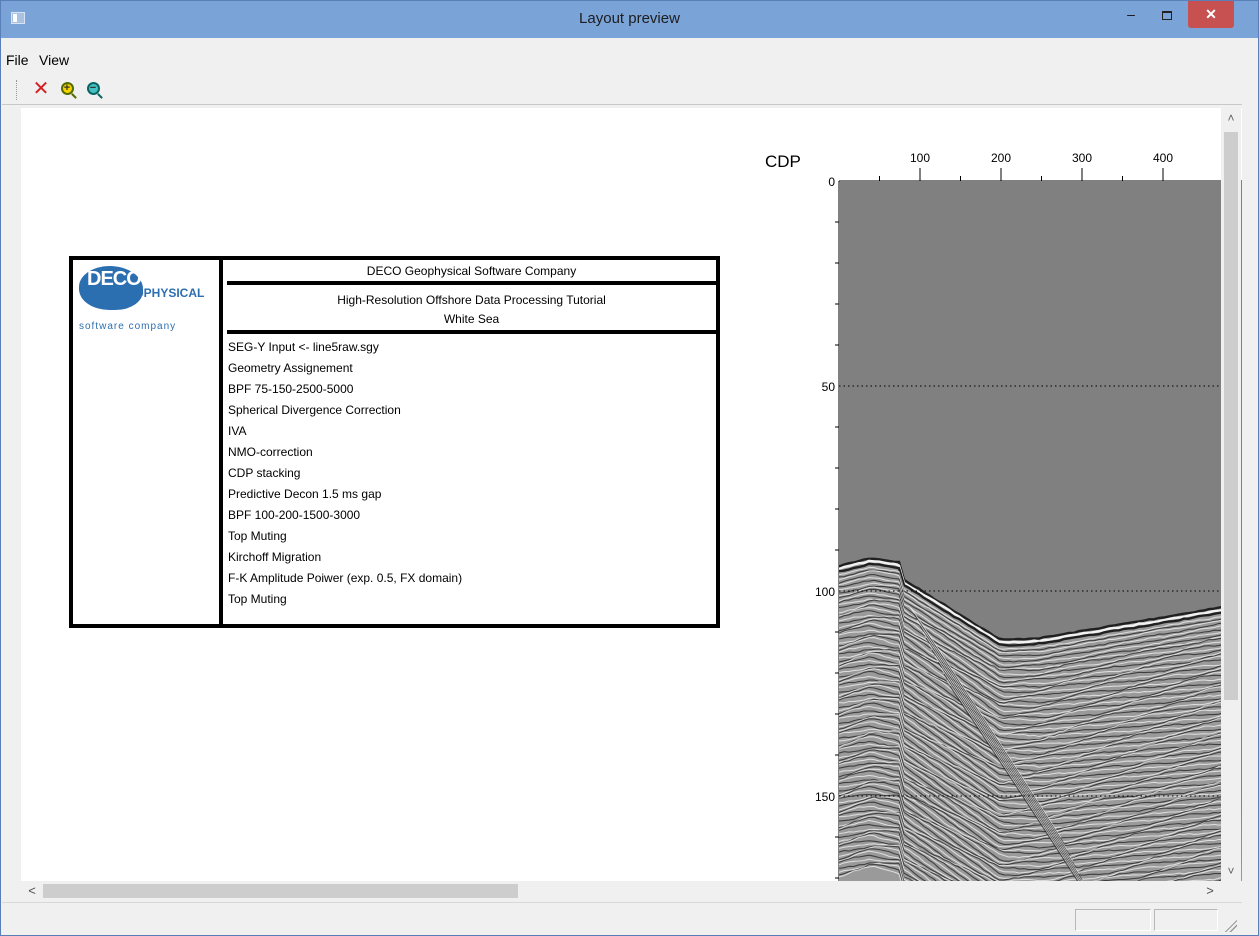 Image resolution: width=1259 pixels, height=936 pixels. What do you see at coordinates (314, 410) in the screenshot?
I see `processing-step: Spherical Divergence Correction` at bounding box center [314, 410].